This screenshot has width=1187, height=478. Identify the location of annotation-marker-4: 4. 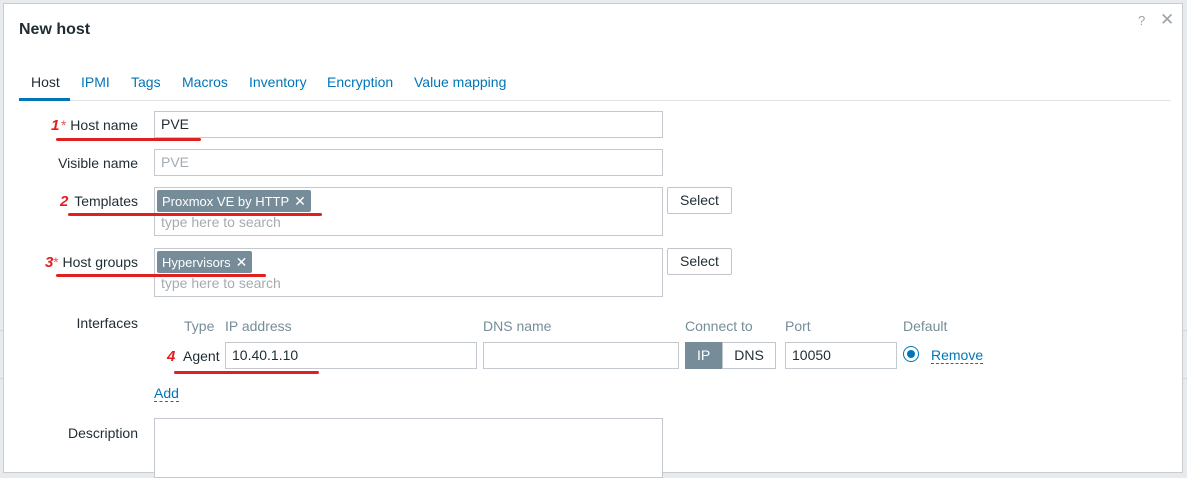
(171, 356).